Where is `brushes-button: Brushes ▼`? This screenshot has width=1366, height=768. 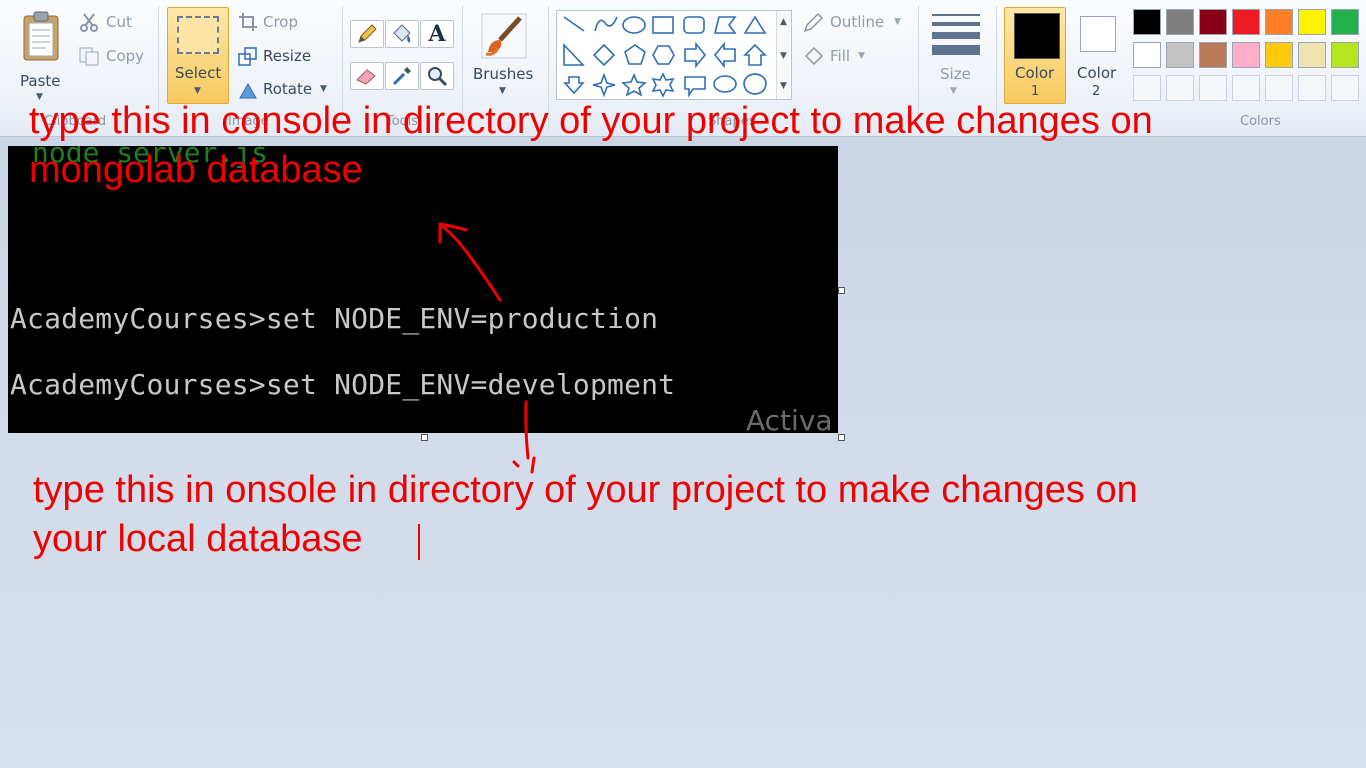
brushes-button: Brushes ▼ is located at coordinates (505, 56).